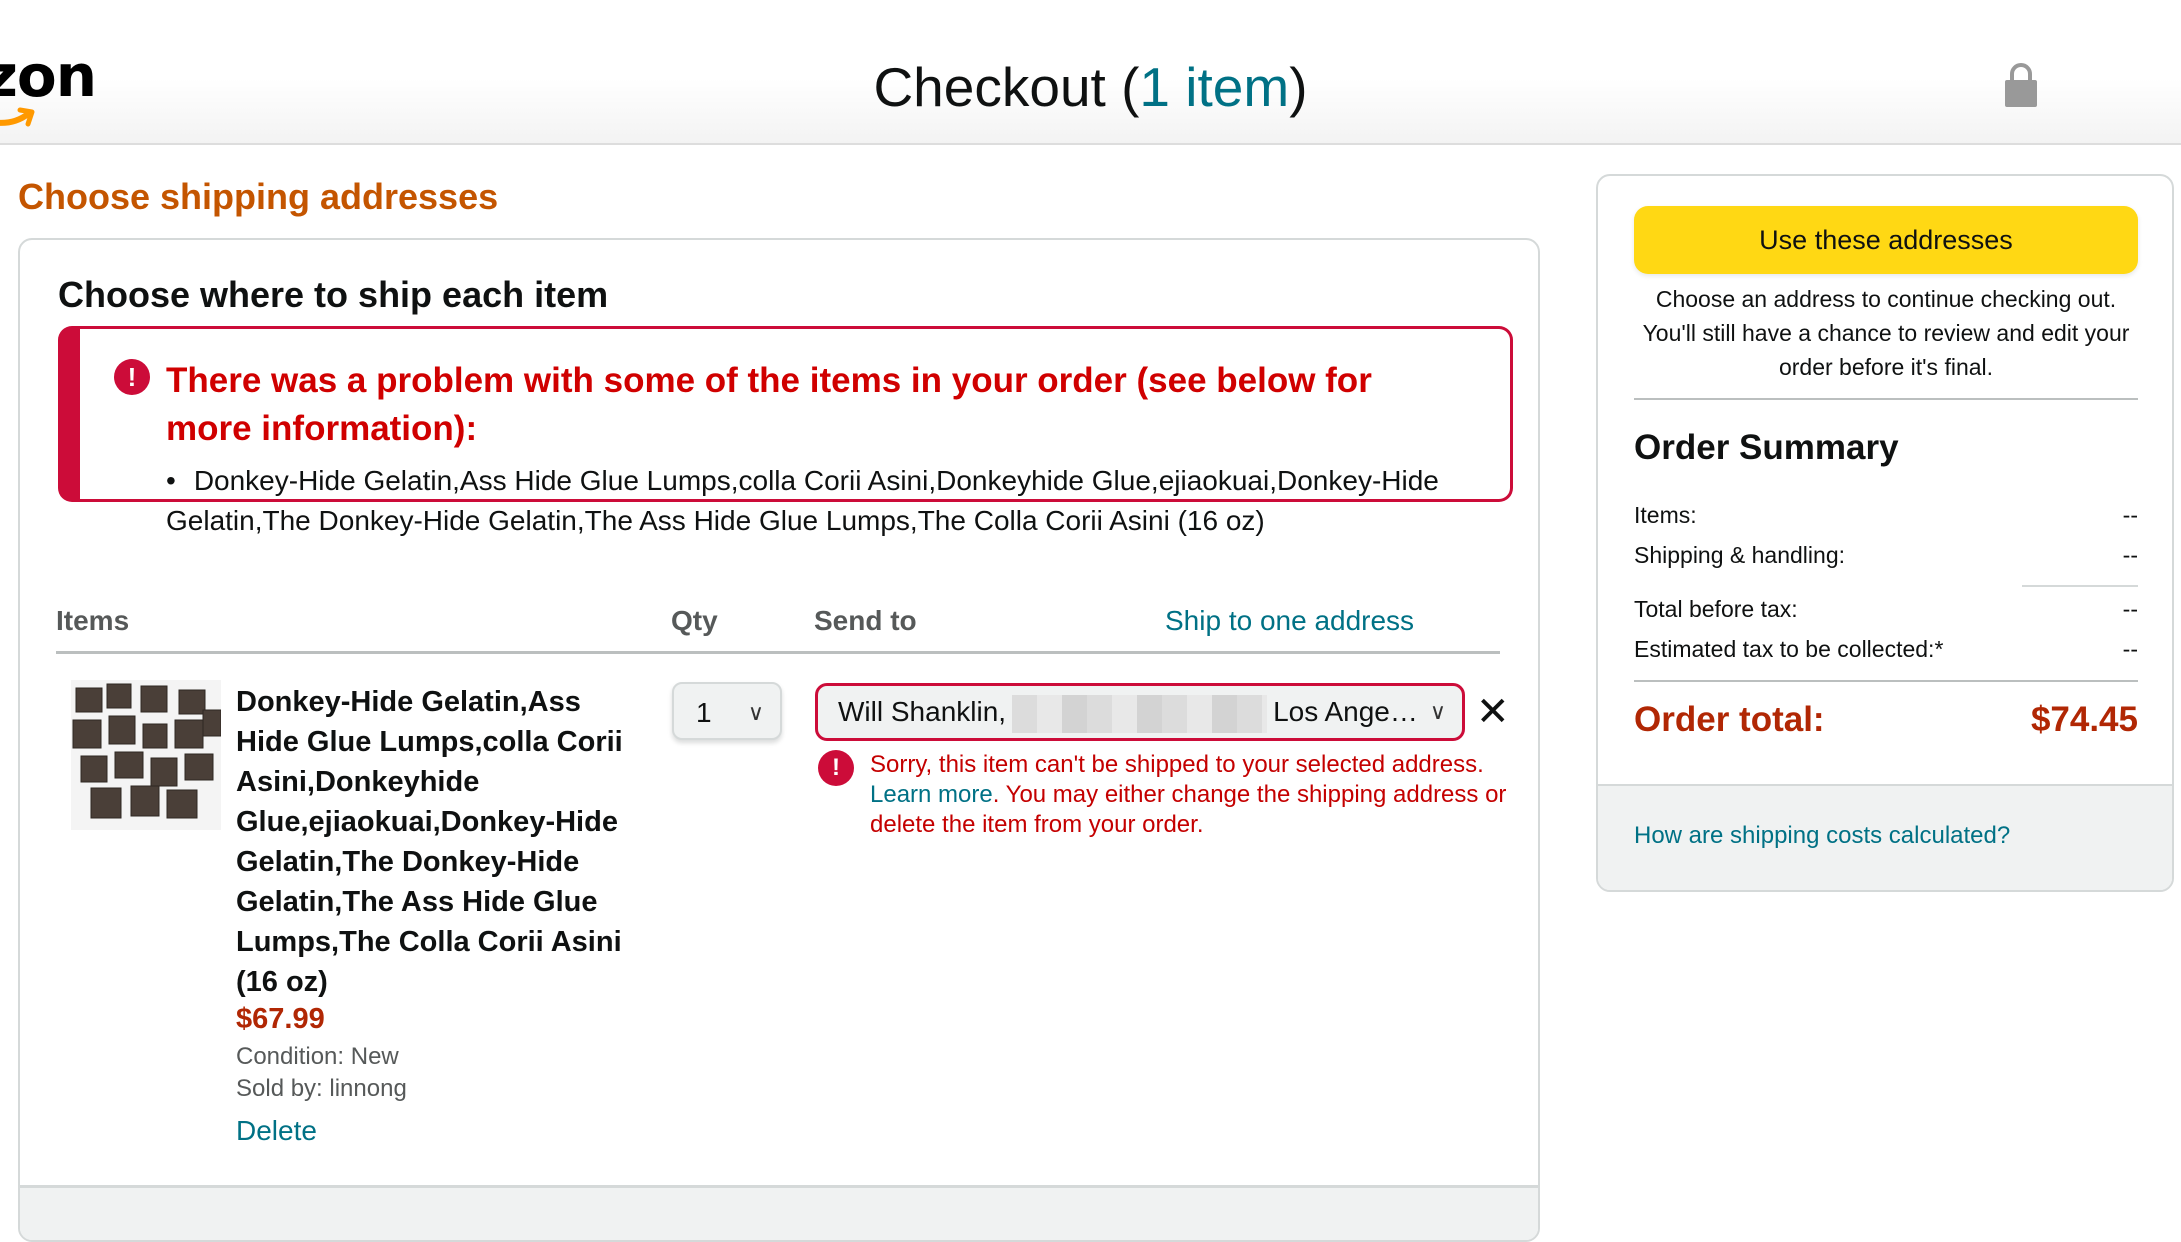 This screenshot has width=2181, height=1242. What do you see at coordinates (1739, 555) in the screenshot?
I see `summary-label: Shipping & handling:` at bounding box center [1739, 555].